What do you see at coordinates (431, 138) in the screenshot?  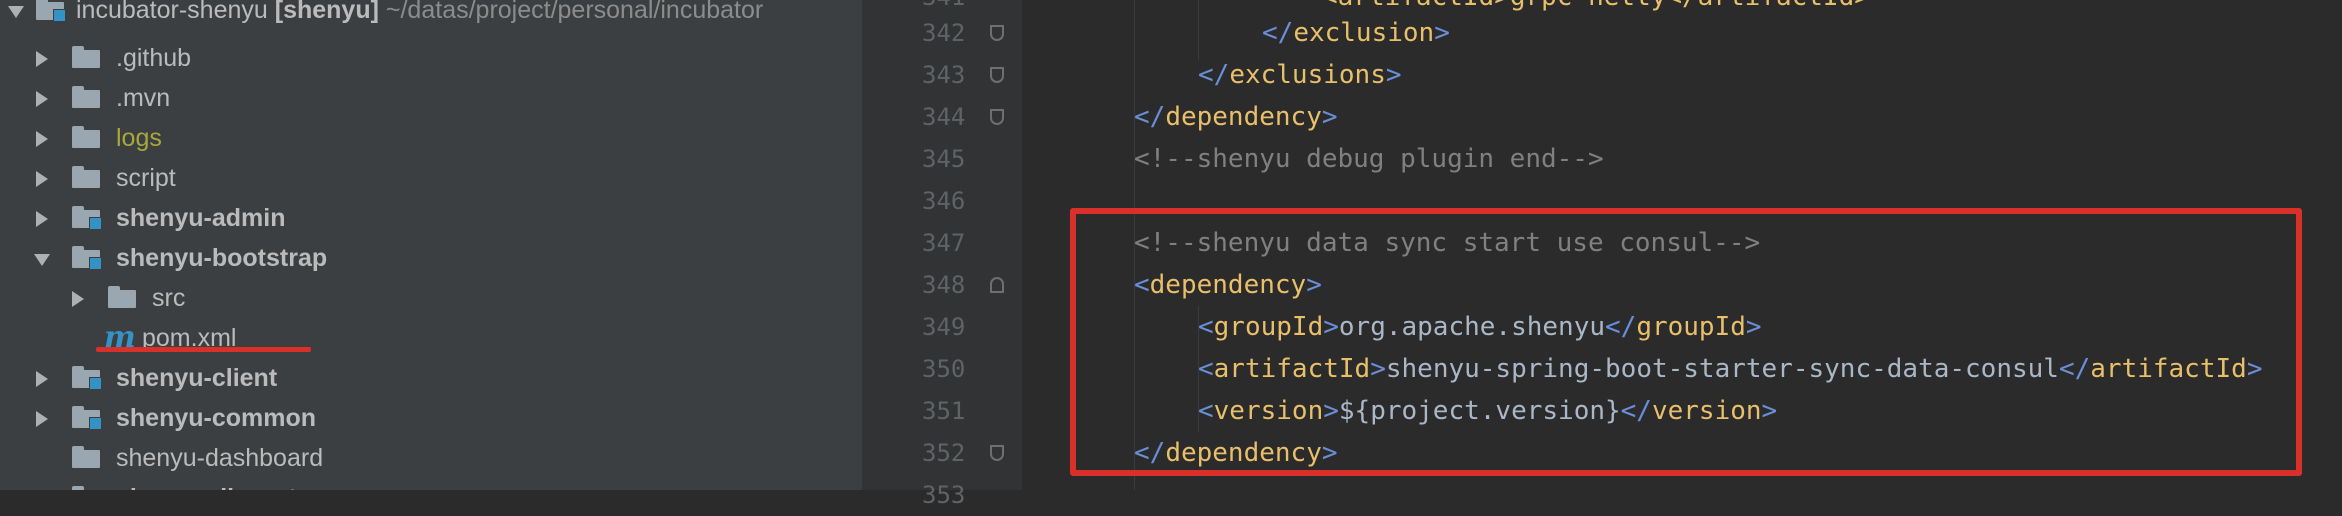 I see `tree-item-logs: logs` at bounding box center [431, 138].